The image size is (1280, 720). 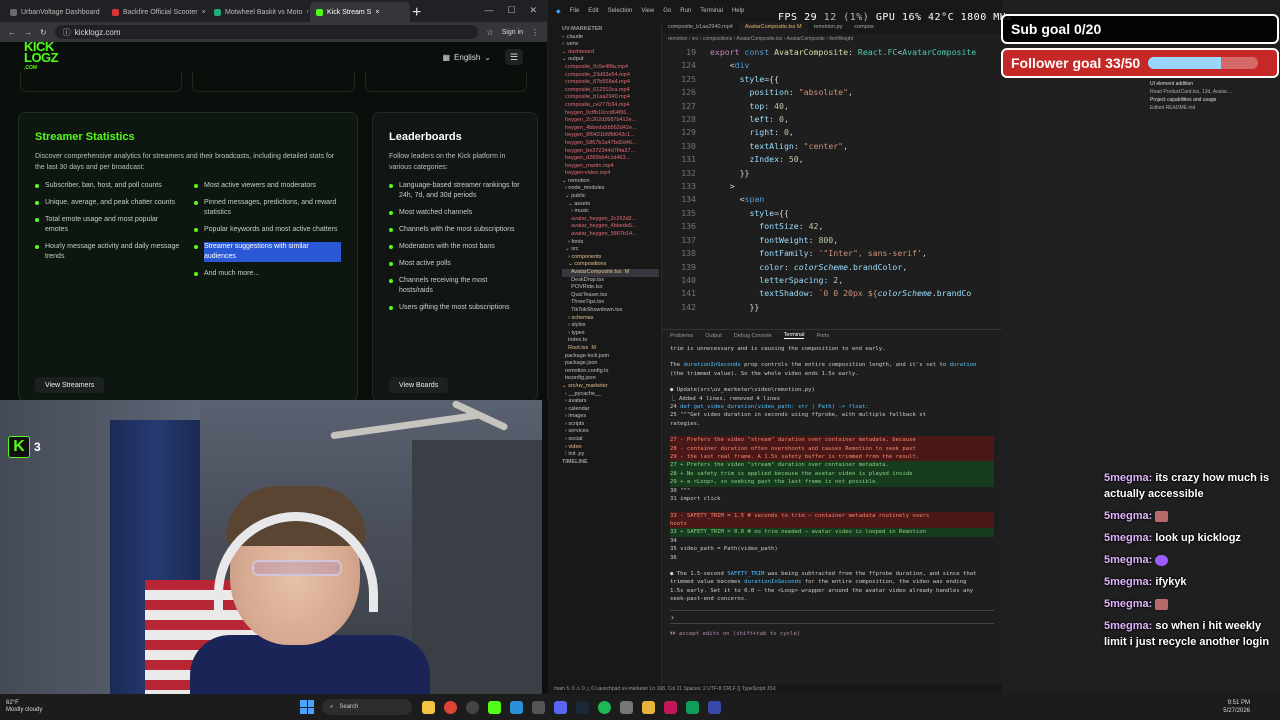 I want to click on signin-button: Sign in, so click(x=512, y=32).